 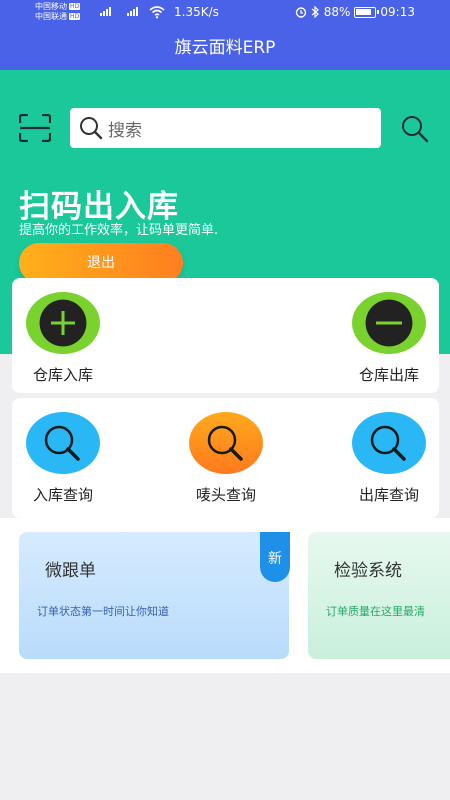 What do you see at coordinates (75, 6) in the screenshot?
I see `hd-badge-1: HD` at bounding box center [75, 6].